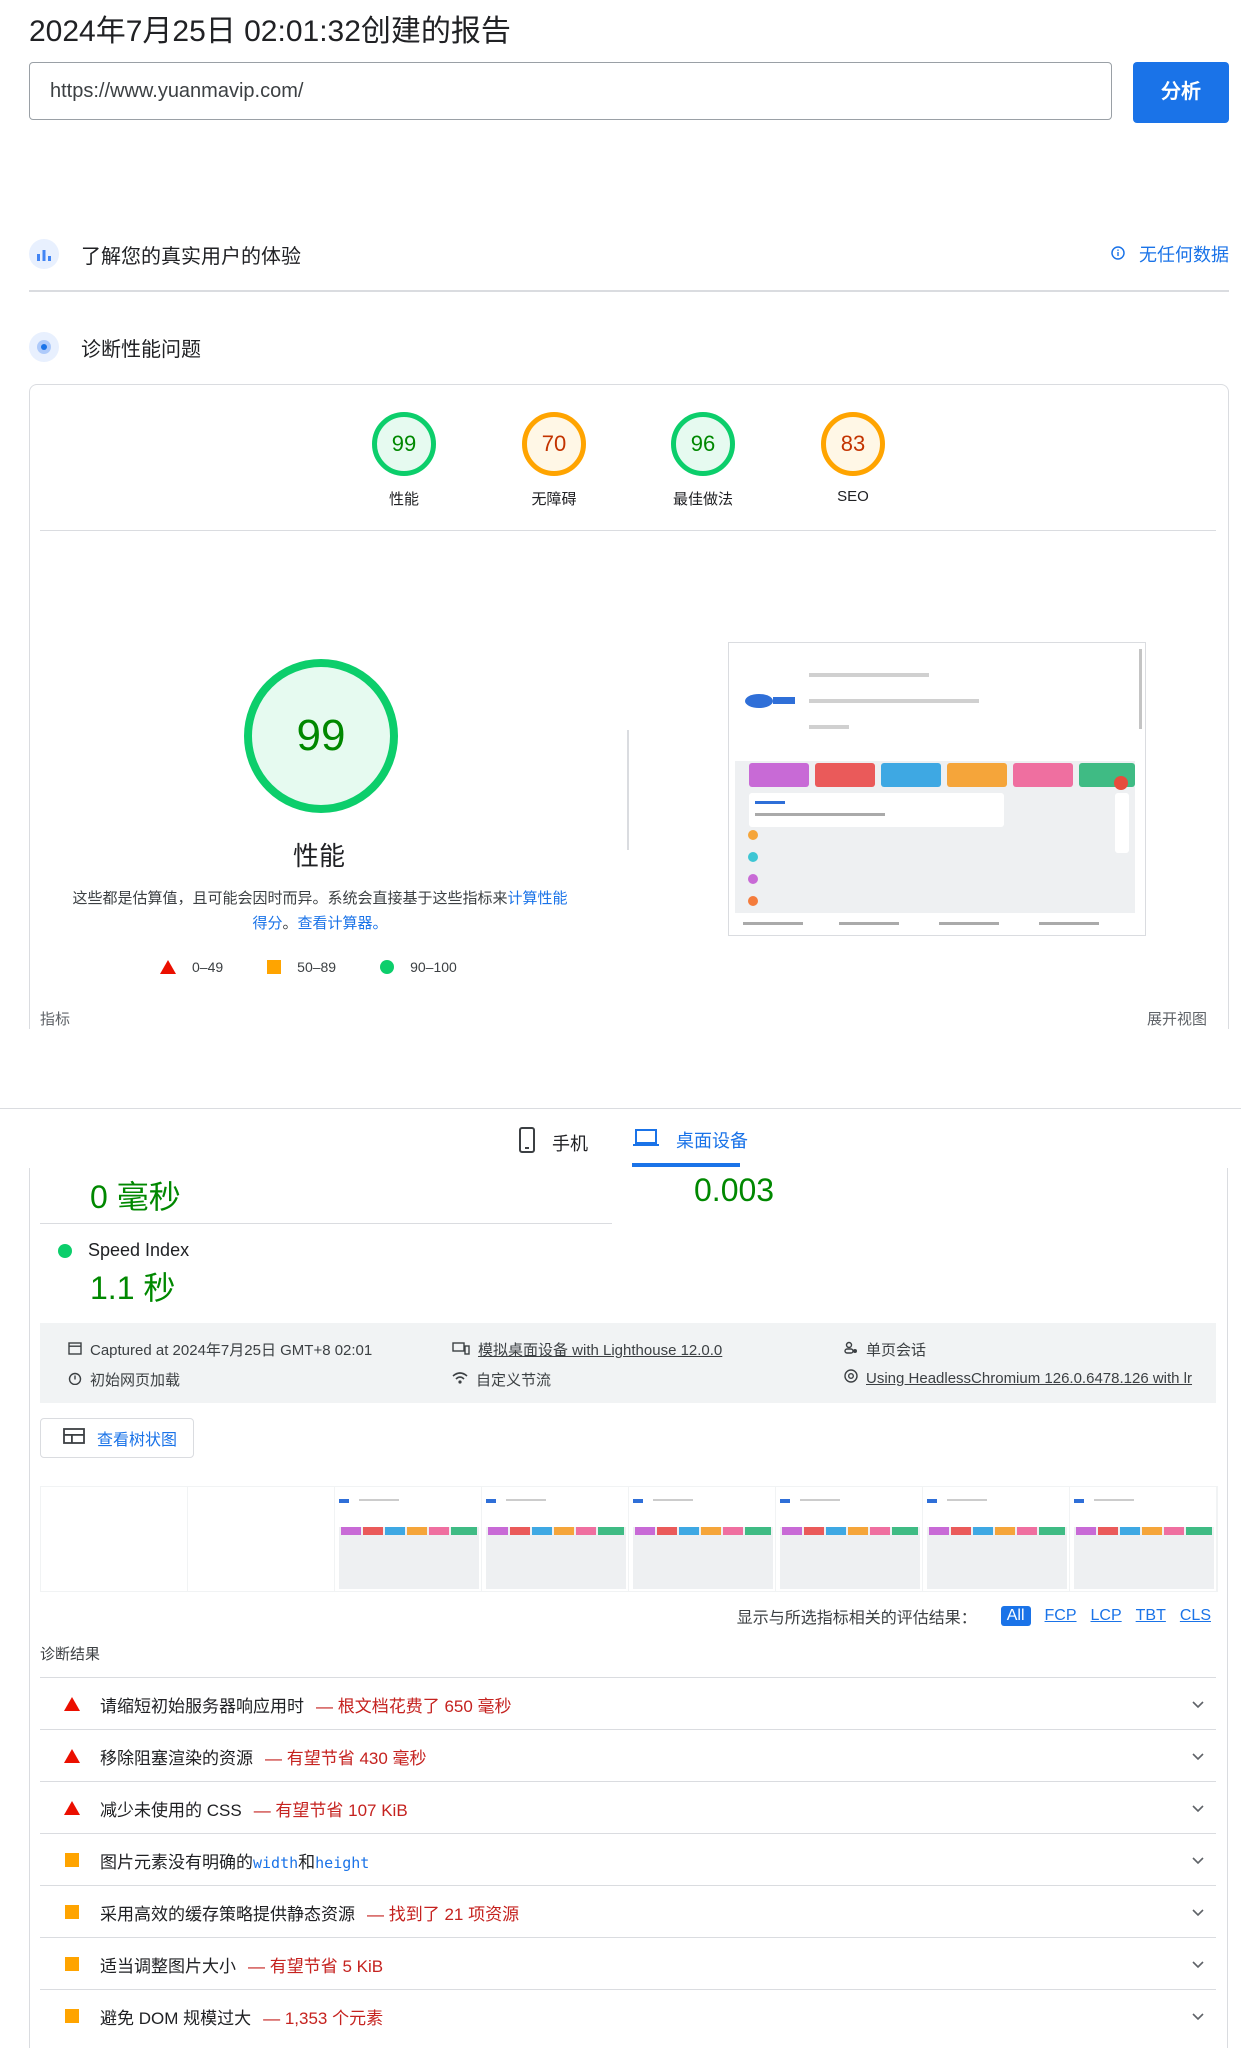  What do you see at coordinates (703, 444) in the screenshot?
I see `score-value: 96` at bounding box center [703, 444].